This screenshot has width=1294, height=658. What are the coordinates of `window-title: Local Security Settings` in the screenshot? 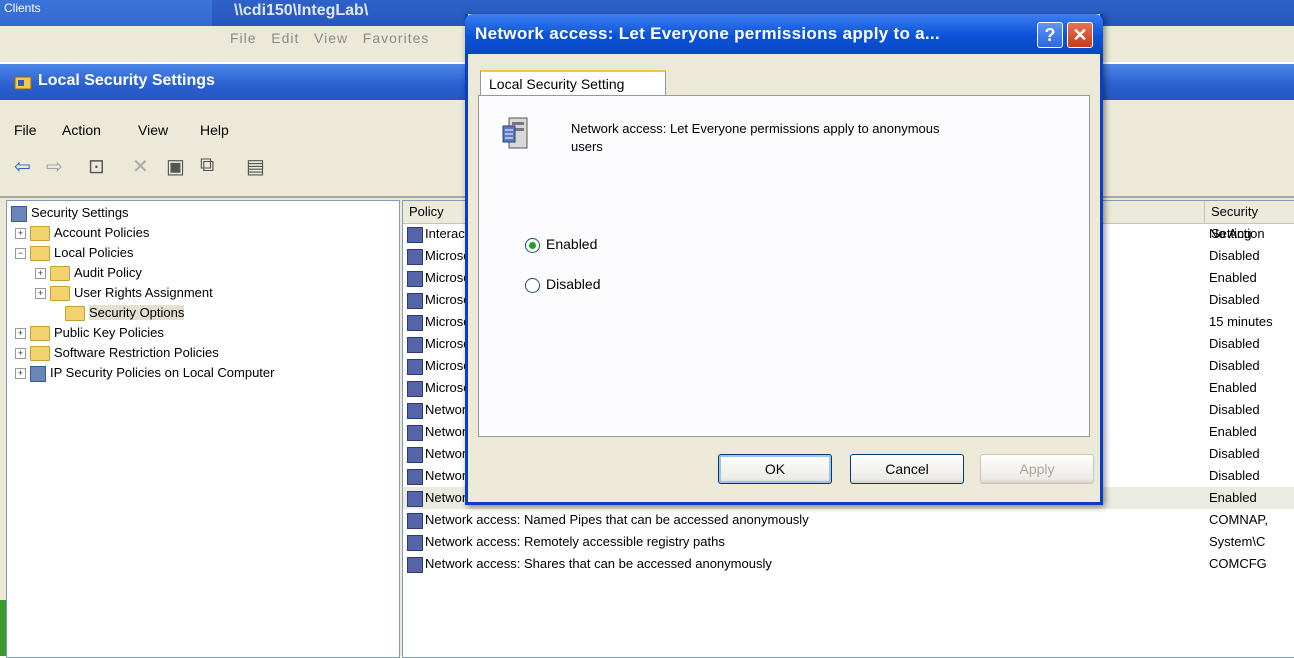 It's located at (126, 80).